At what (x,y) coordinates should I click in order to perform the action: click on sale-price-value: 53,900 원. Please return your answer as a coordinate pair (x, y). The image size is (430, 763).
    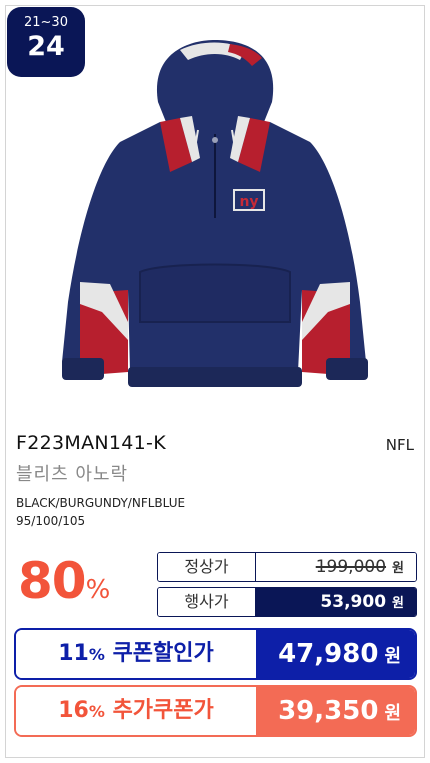
    Looking at the image, I should click on (336, 602).